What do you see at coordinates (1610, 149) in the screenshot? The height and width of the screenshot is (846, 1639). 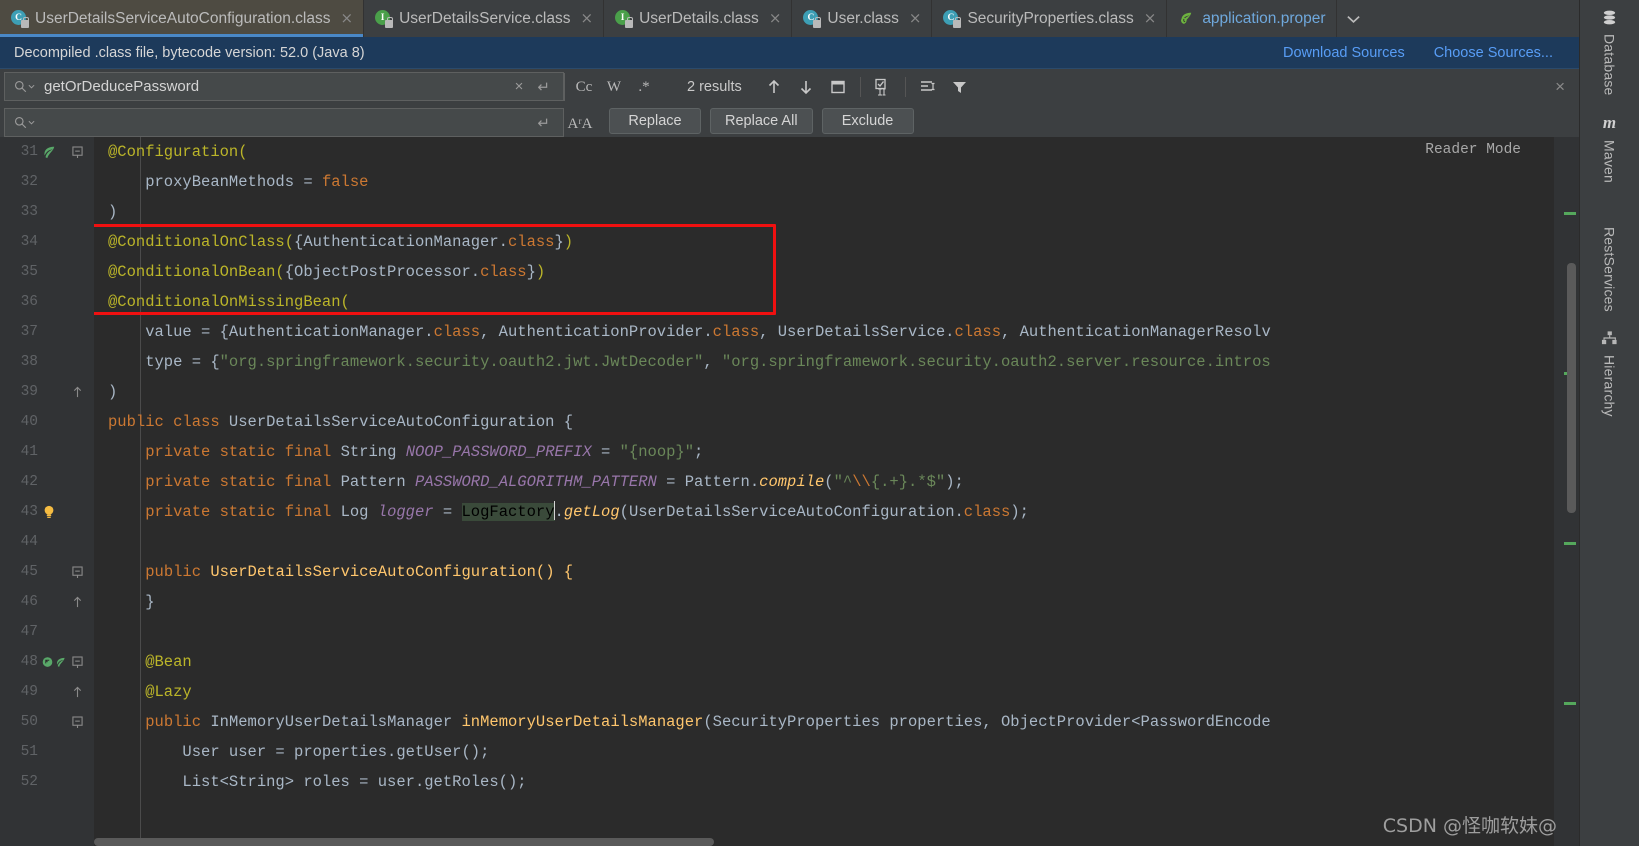 I see `tool-window-maven: m Maven` at bounding box center [1610, 149].